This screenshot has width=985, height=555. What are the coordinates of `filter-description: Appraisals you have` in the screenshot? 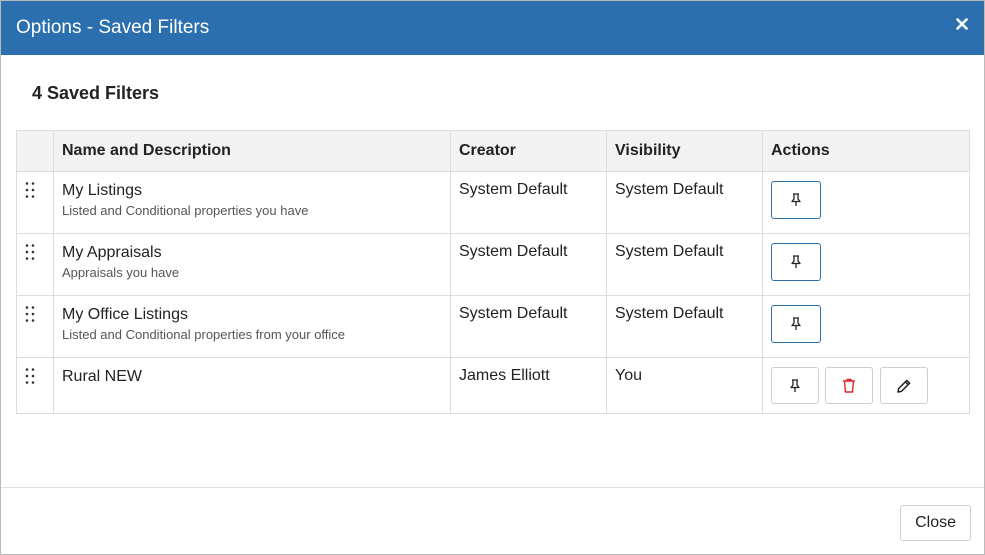 It's located at (121, 272).